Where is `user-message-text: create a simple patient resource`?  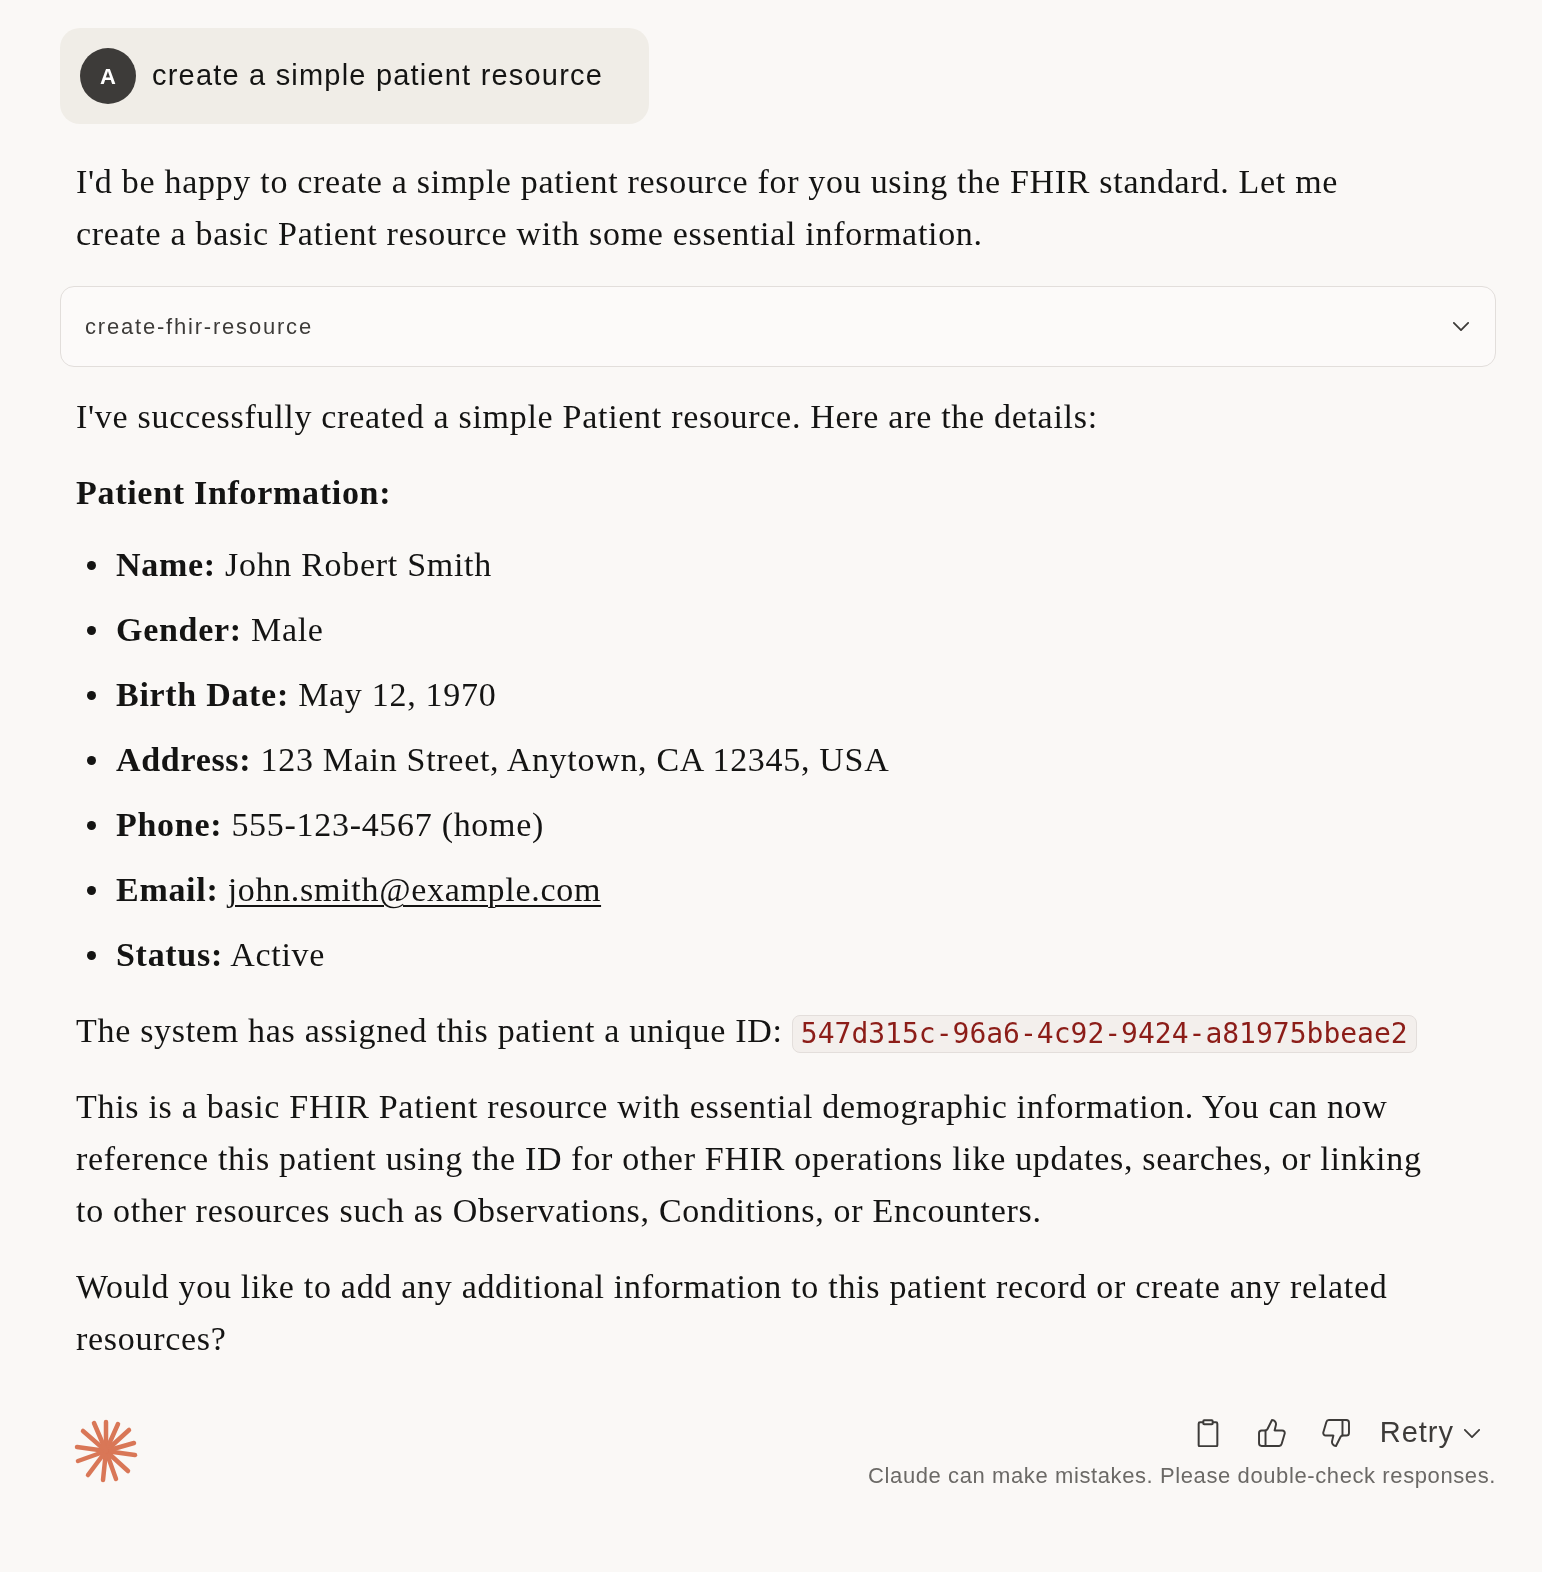 user-message-text: create a simple patient resource is located at coordinates (378, 76).